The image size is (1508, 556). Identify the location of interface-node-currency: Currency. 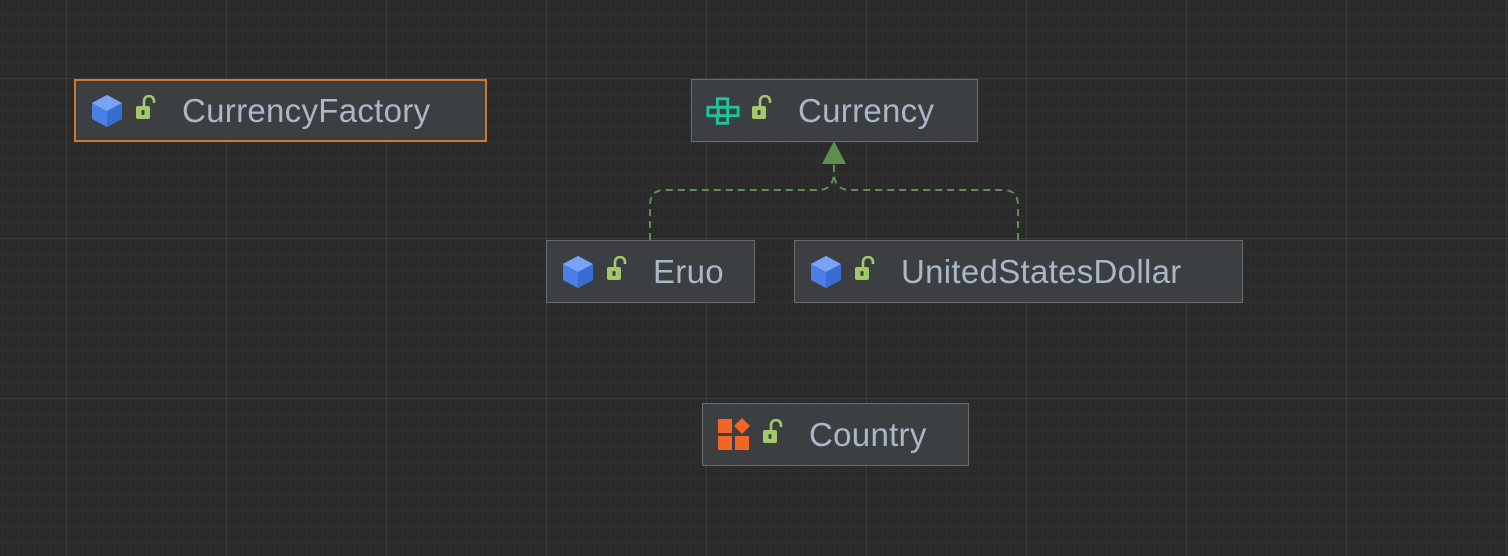
(834, 110).